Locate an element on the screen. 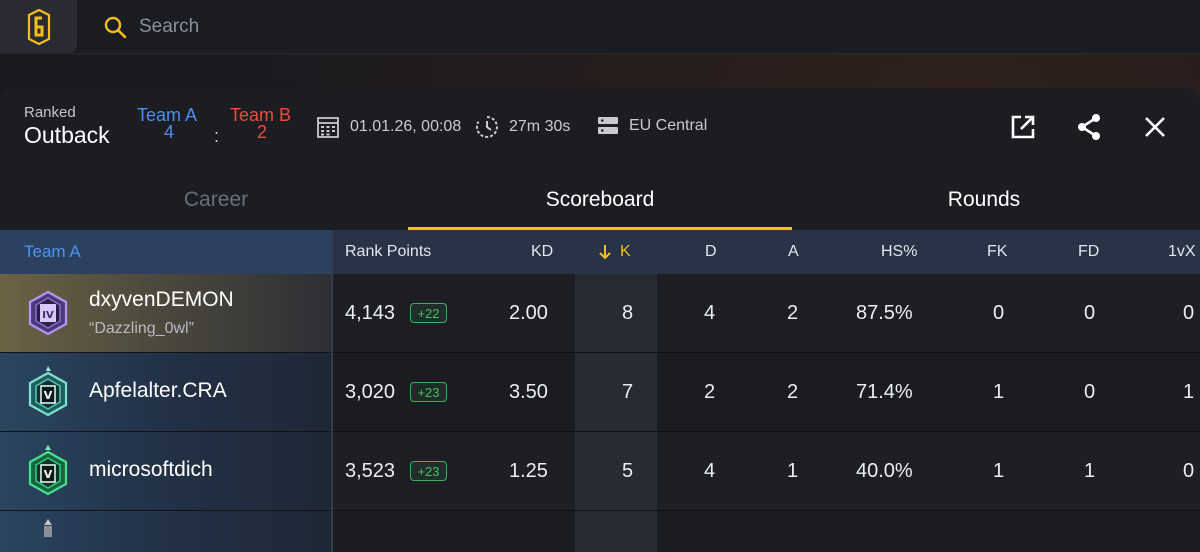 Image resolution: width=1200 pixels, height=552 pixels. open-external-icon is located at coordinates (1023, 127).